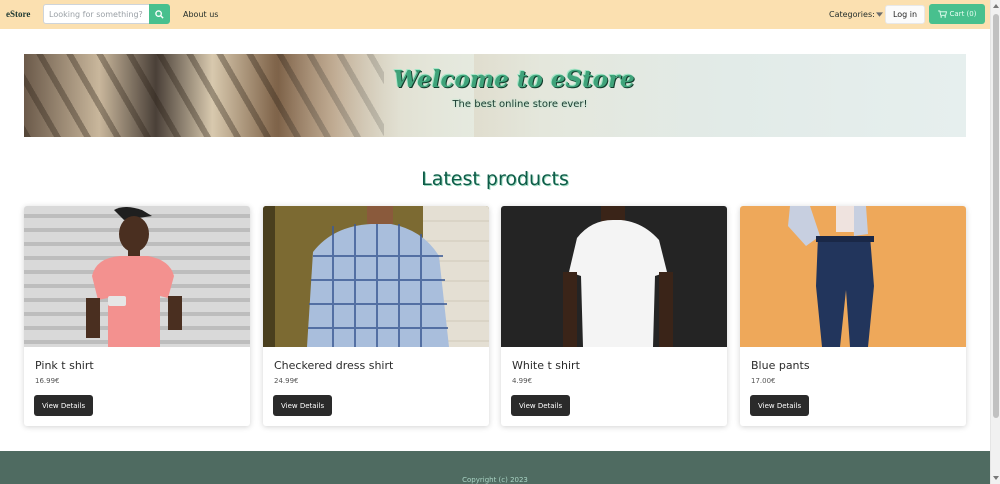 The image size is (1000, 484). I want to click on search-icon, so click(159, 14).